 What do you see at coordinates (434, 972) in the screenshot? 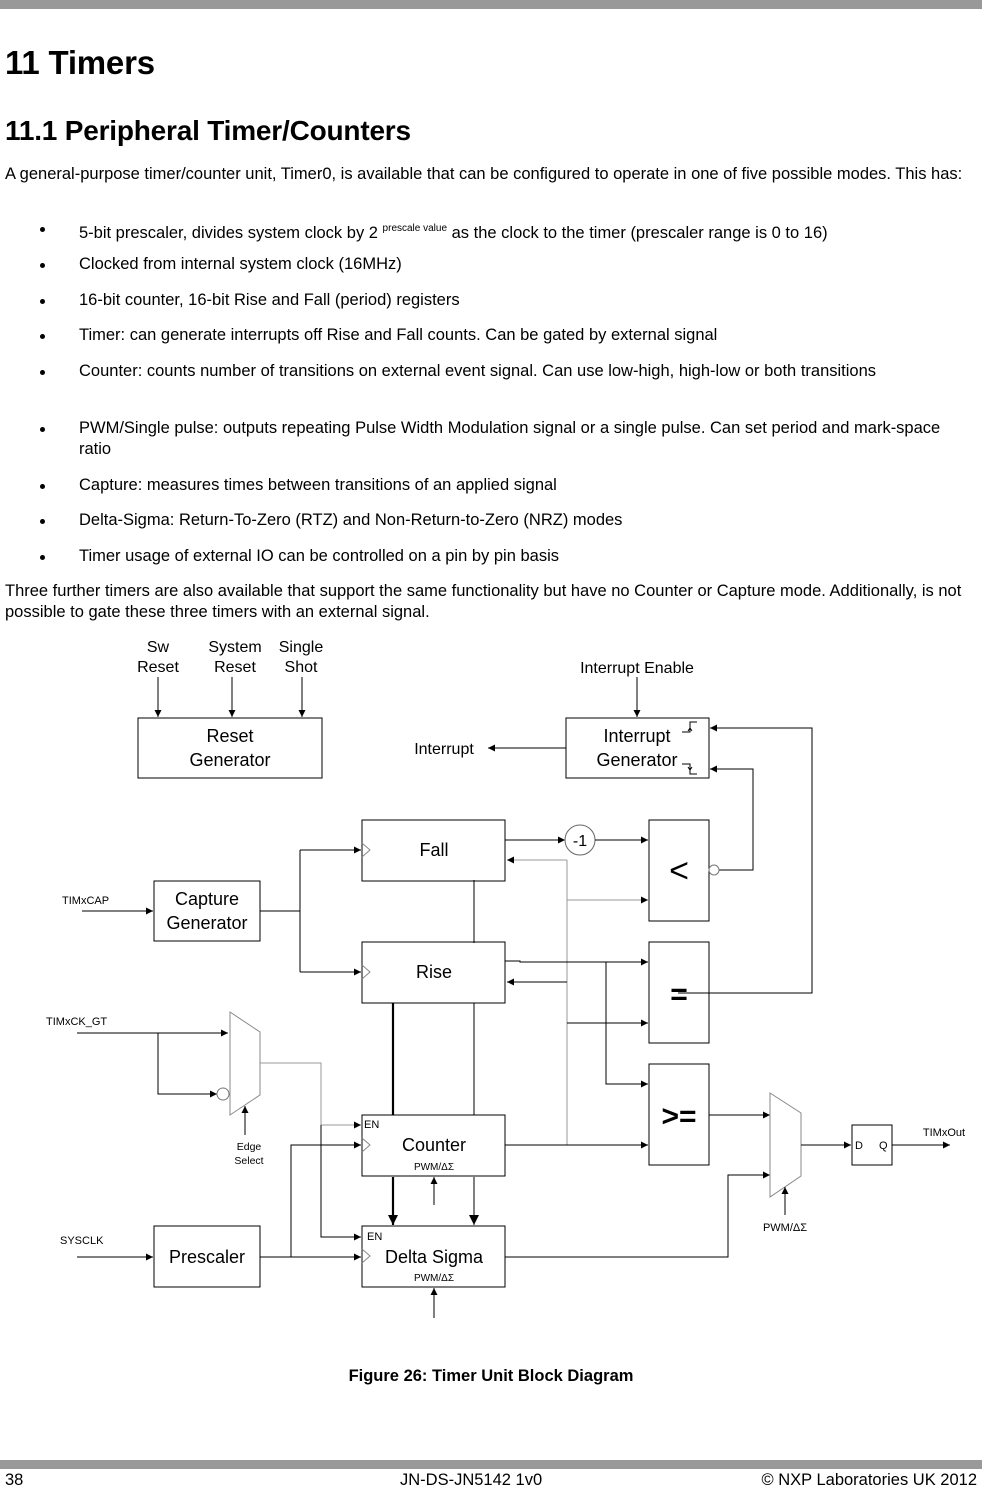
I see `rise-label: Rise` at bounding box center [434, 972].